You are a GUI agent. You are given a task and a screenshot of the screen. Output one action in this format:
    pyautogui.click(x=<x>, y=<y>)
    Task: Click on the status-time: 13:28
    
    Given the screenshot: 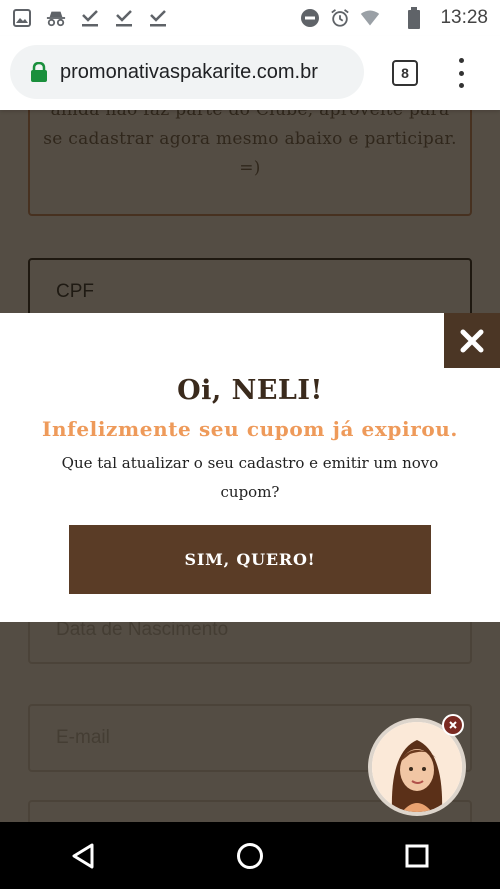 What is the action you would take?
    pyautogui.click(x=464, y=17)
    